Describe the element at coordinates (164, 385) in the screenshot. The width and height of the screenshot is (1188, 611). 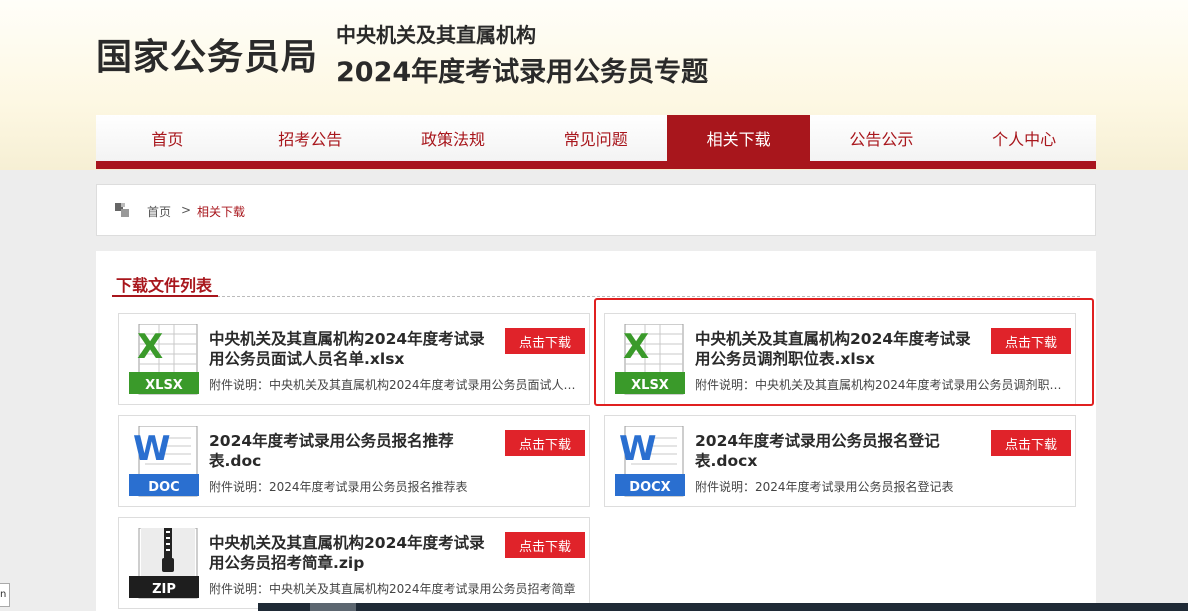
I see `svg-text: XLSX` at that location.